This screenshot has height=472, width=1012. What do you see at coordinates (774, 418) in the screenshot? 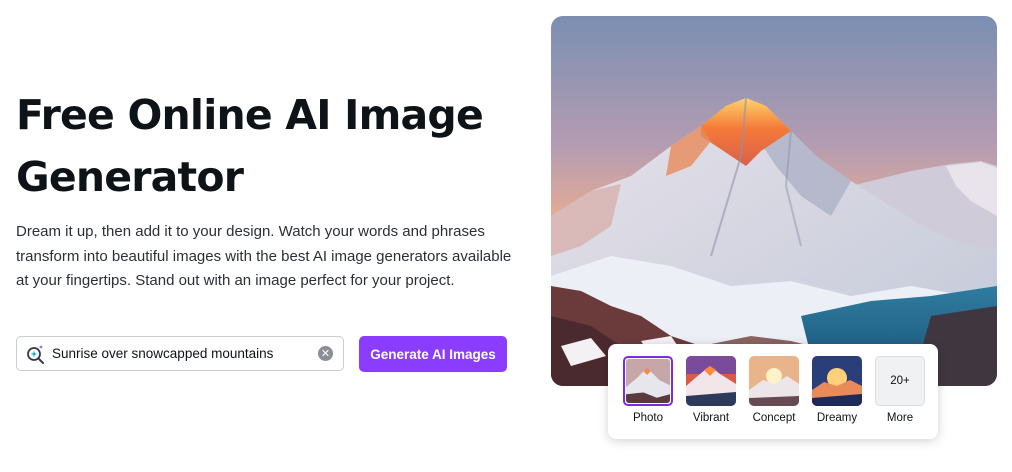
I see `style-label-concept: Concept` at bounding box center [774, 418].